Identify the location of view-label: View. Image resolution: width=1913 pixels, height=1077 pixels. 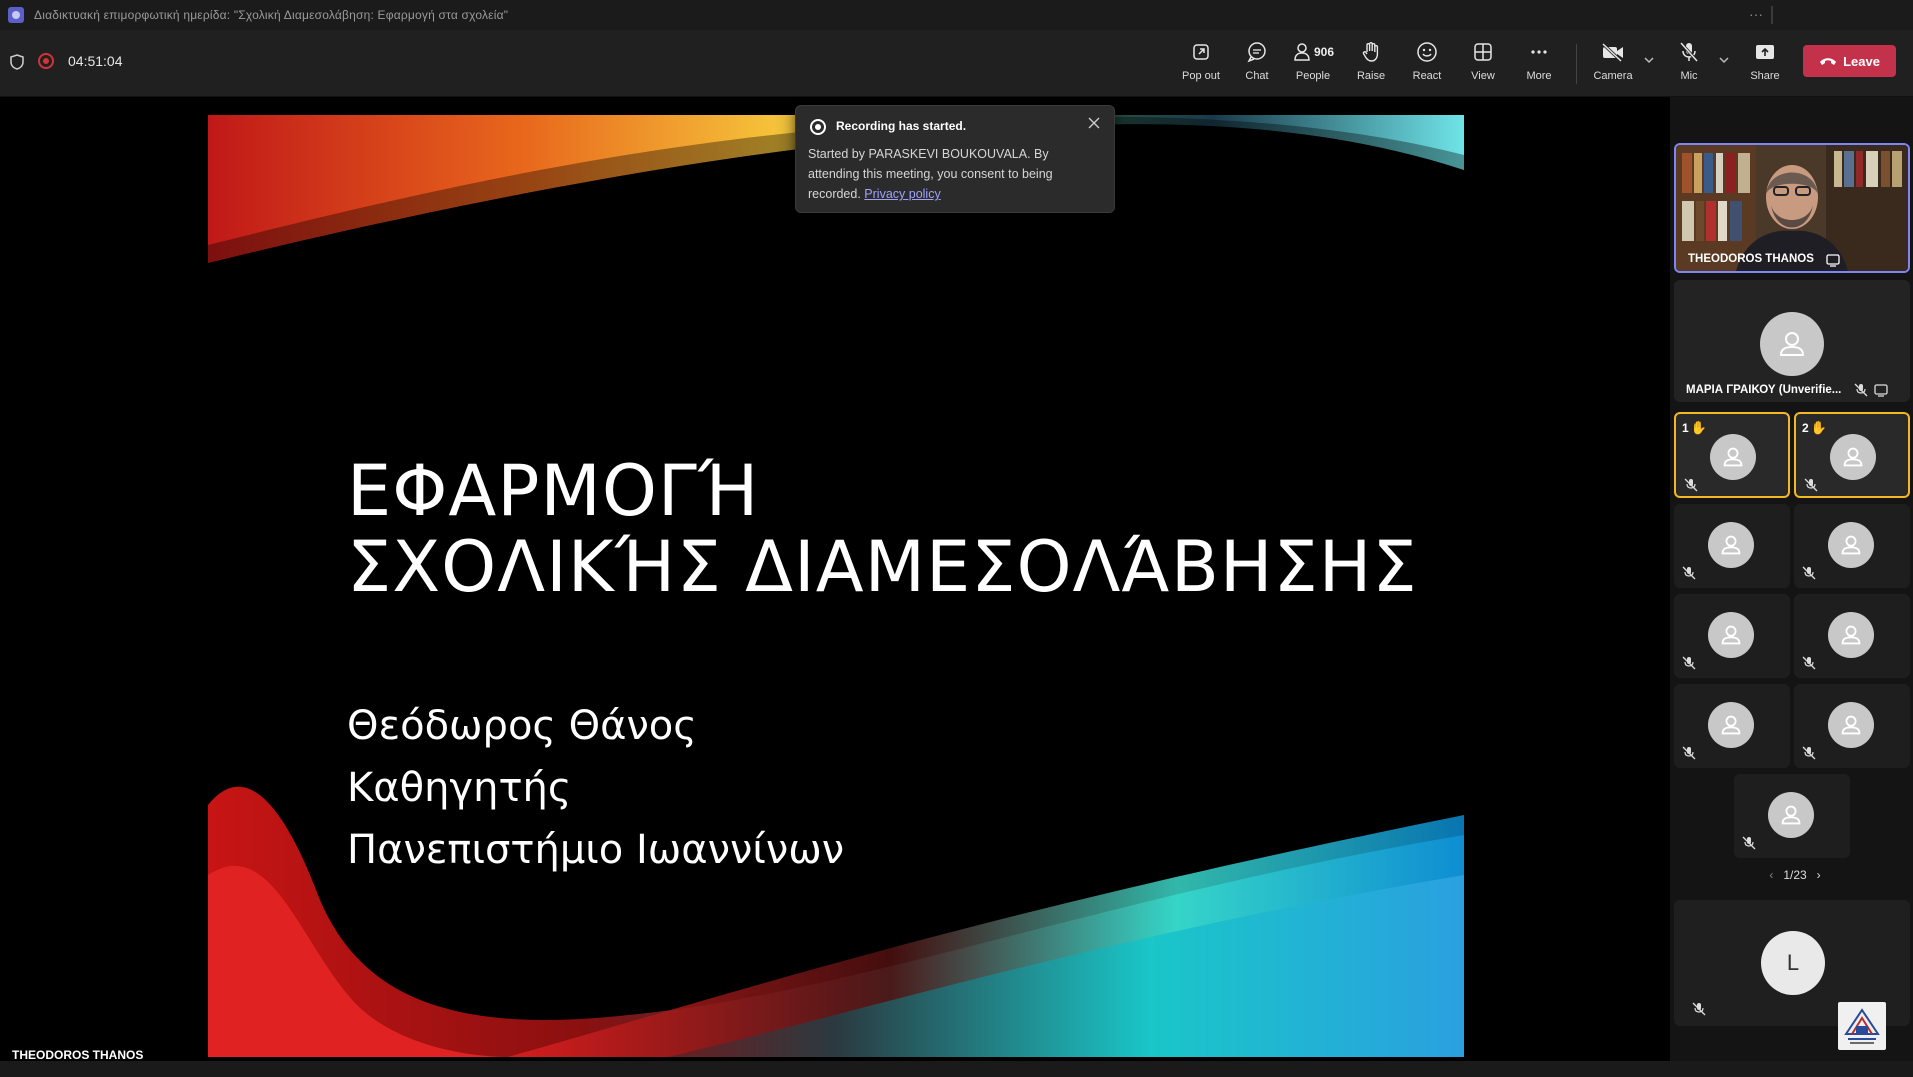
(1483, 76).